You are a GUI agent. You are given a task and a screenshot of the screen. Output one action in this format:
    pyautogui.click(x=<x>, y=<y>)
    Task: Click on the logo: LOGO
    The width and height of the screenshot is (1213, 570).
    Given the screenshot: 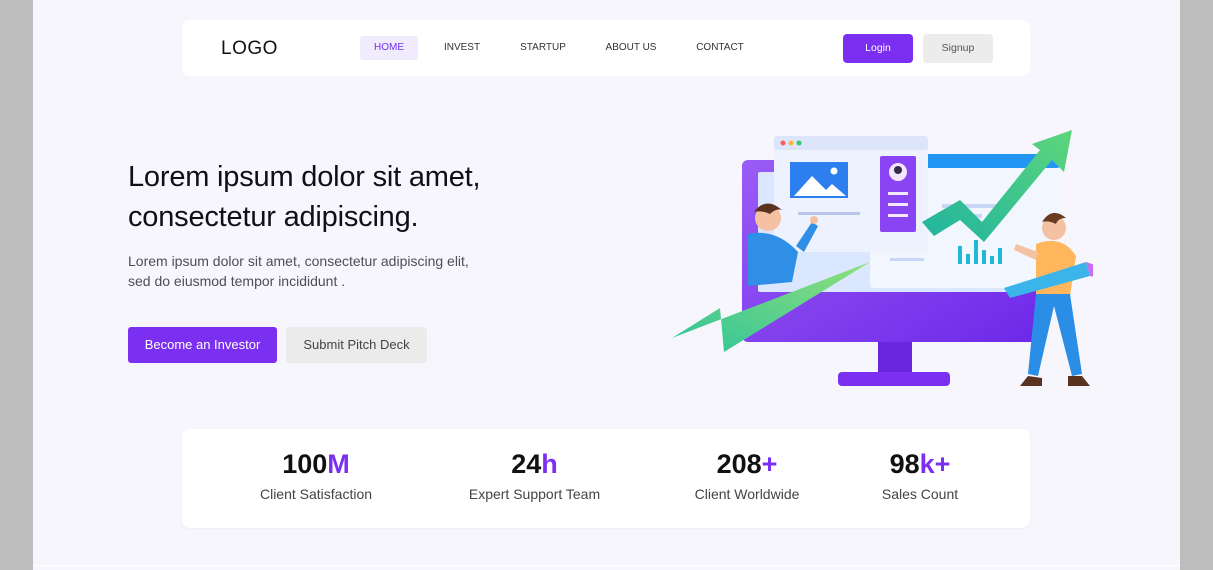 What is the action you would take?
    pyautogui.click(x=249, y=49)
    